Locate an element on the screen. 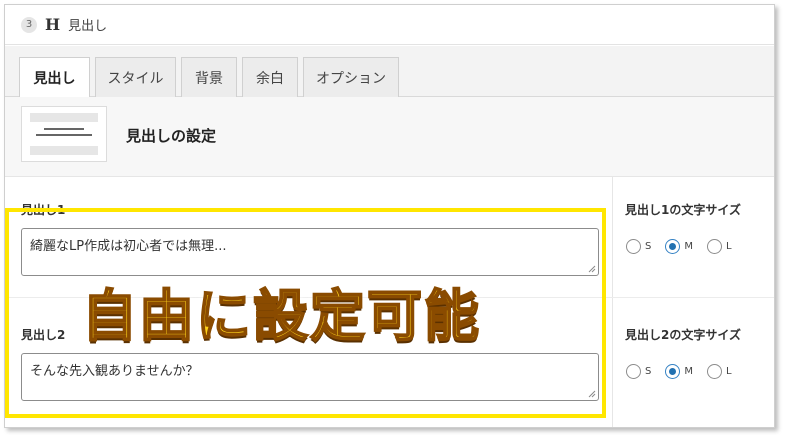 The height and width of the screenshot is (435, 785). heading2-size-l: L is located at coordinates (719, 371).